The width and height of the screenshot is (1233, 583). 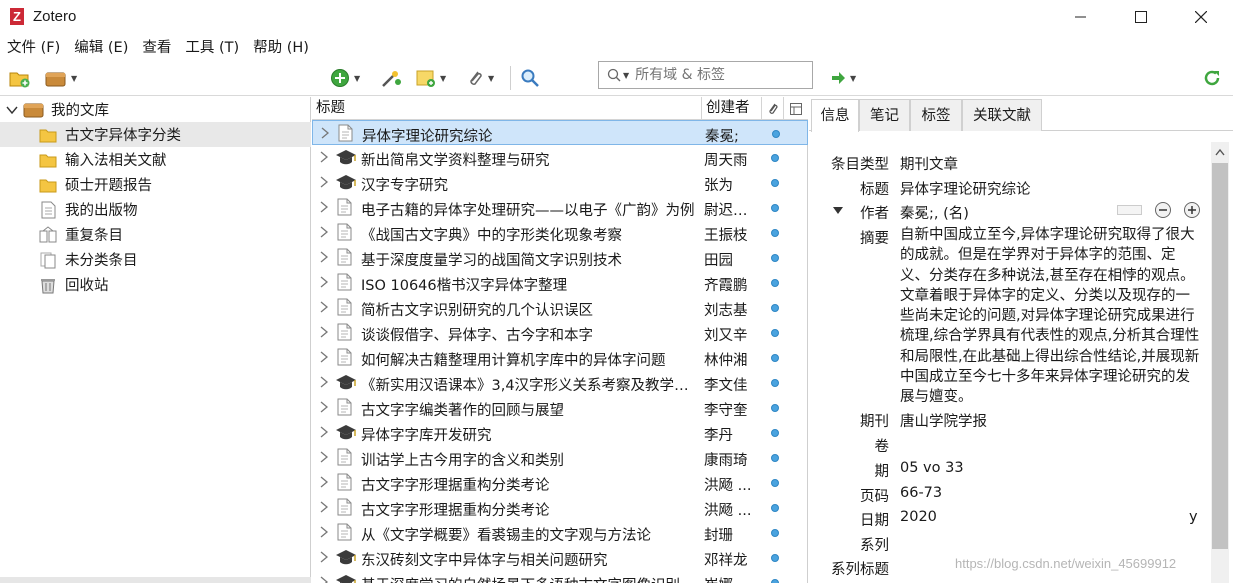 What do you see at coordinates (530, 78) in the screenshot?
I see `advanced-search-button` at bounding box center [530, 78].